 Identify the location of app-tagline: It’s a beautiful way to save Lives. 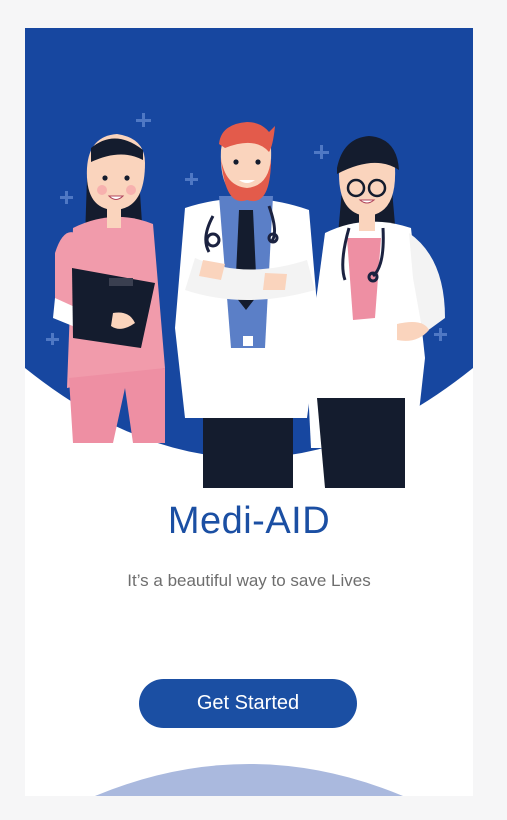
(249, 580).